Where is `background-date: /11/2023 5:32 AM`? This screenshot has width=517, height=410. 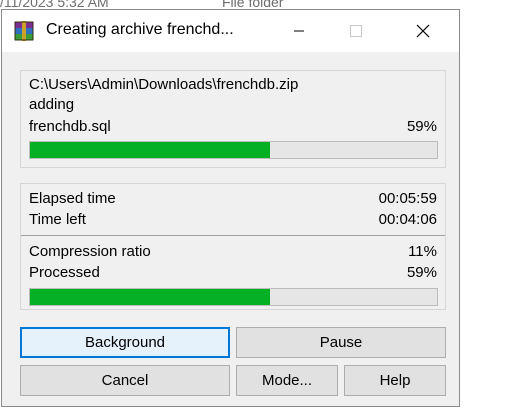
background-date: /11/2023 5:32 AM is located at coordinates (54, 4).